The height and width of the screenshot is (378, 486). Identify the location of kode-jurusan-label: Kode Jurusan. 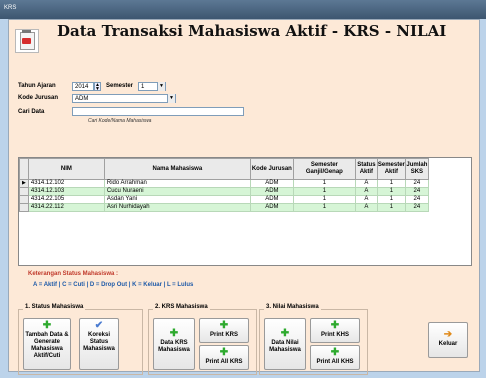
(38, 98).